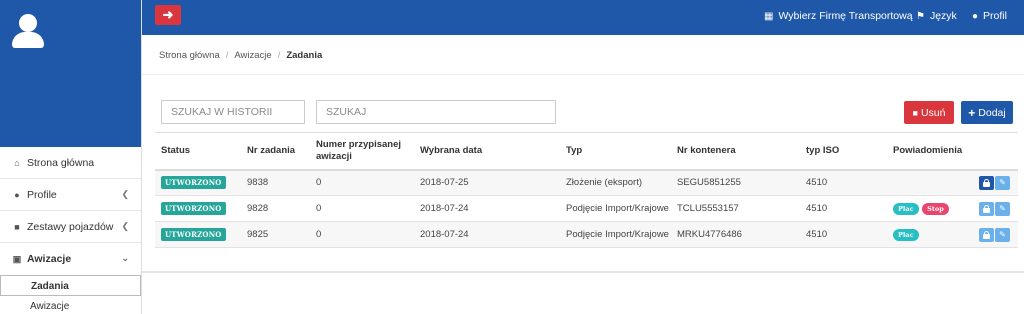 This screenshot has width=1024, height=314. Describe the element at coordinates (487, 151) in the screenshot. I see `col-selected-date: Wybrana data` at that location.